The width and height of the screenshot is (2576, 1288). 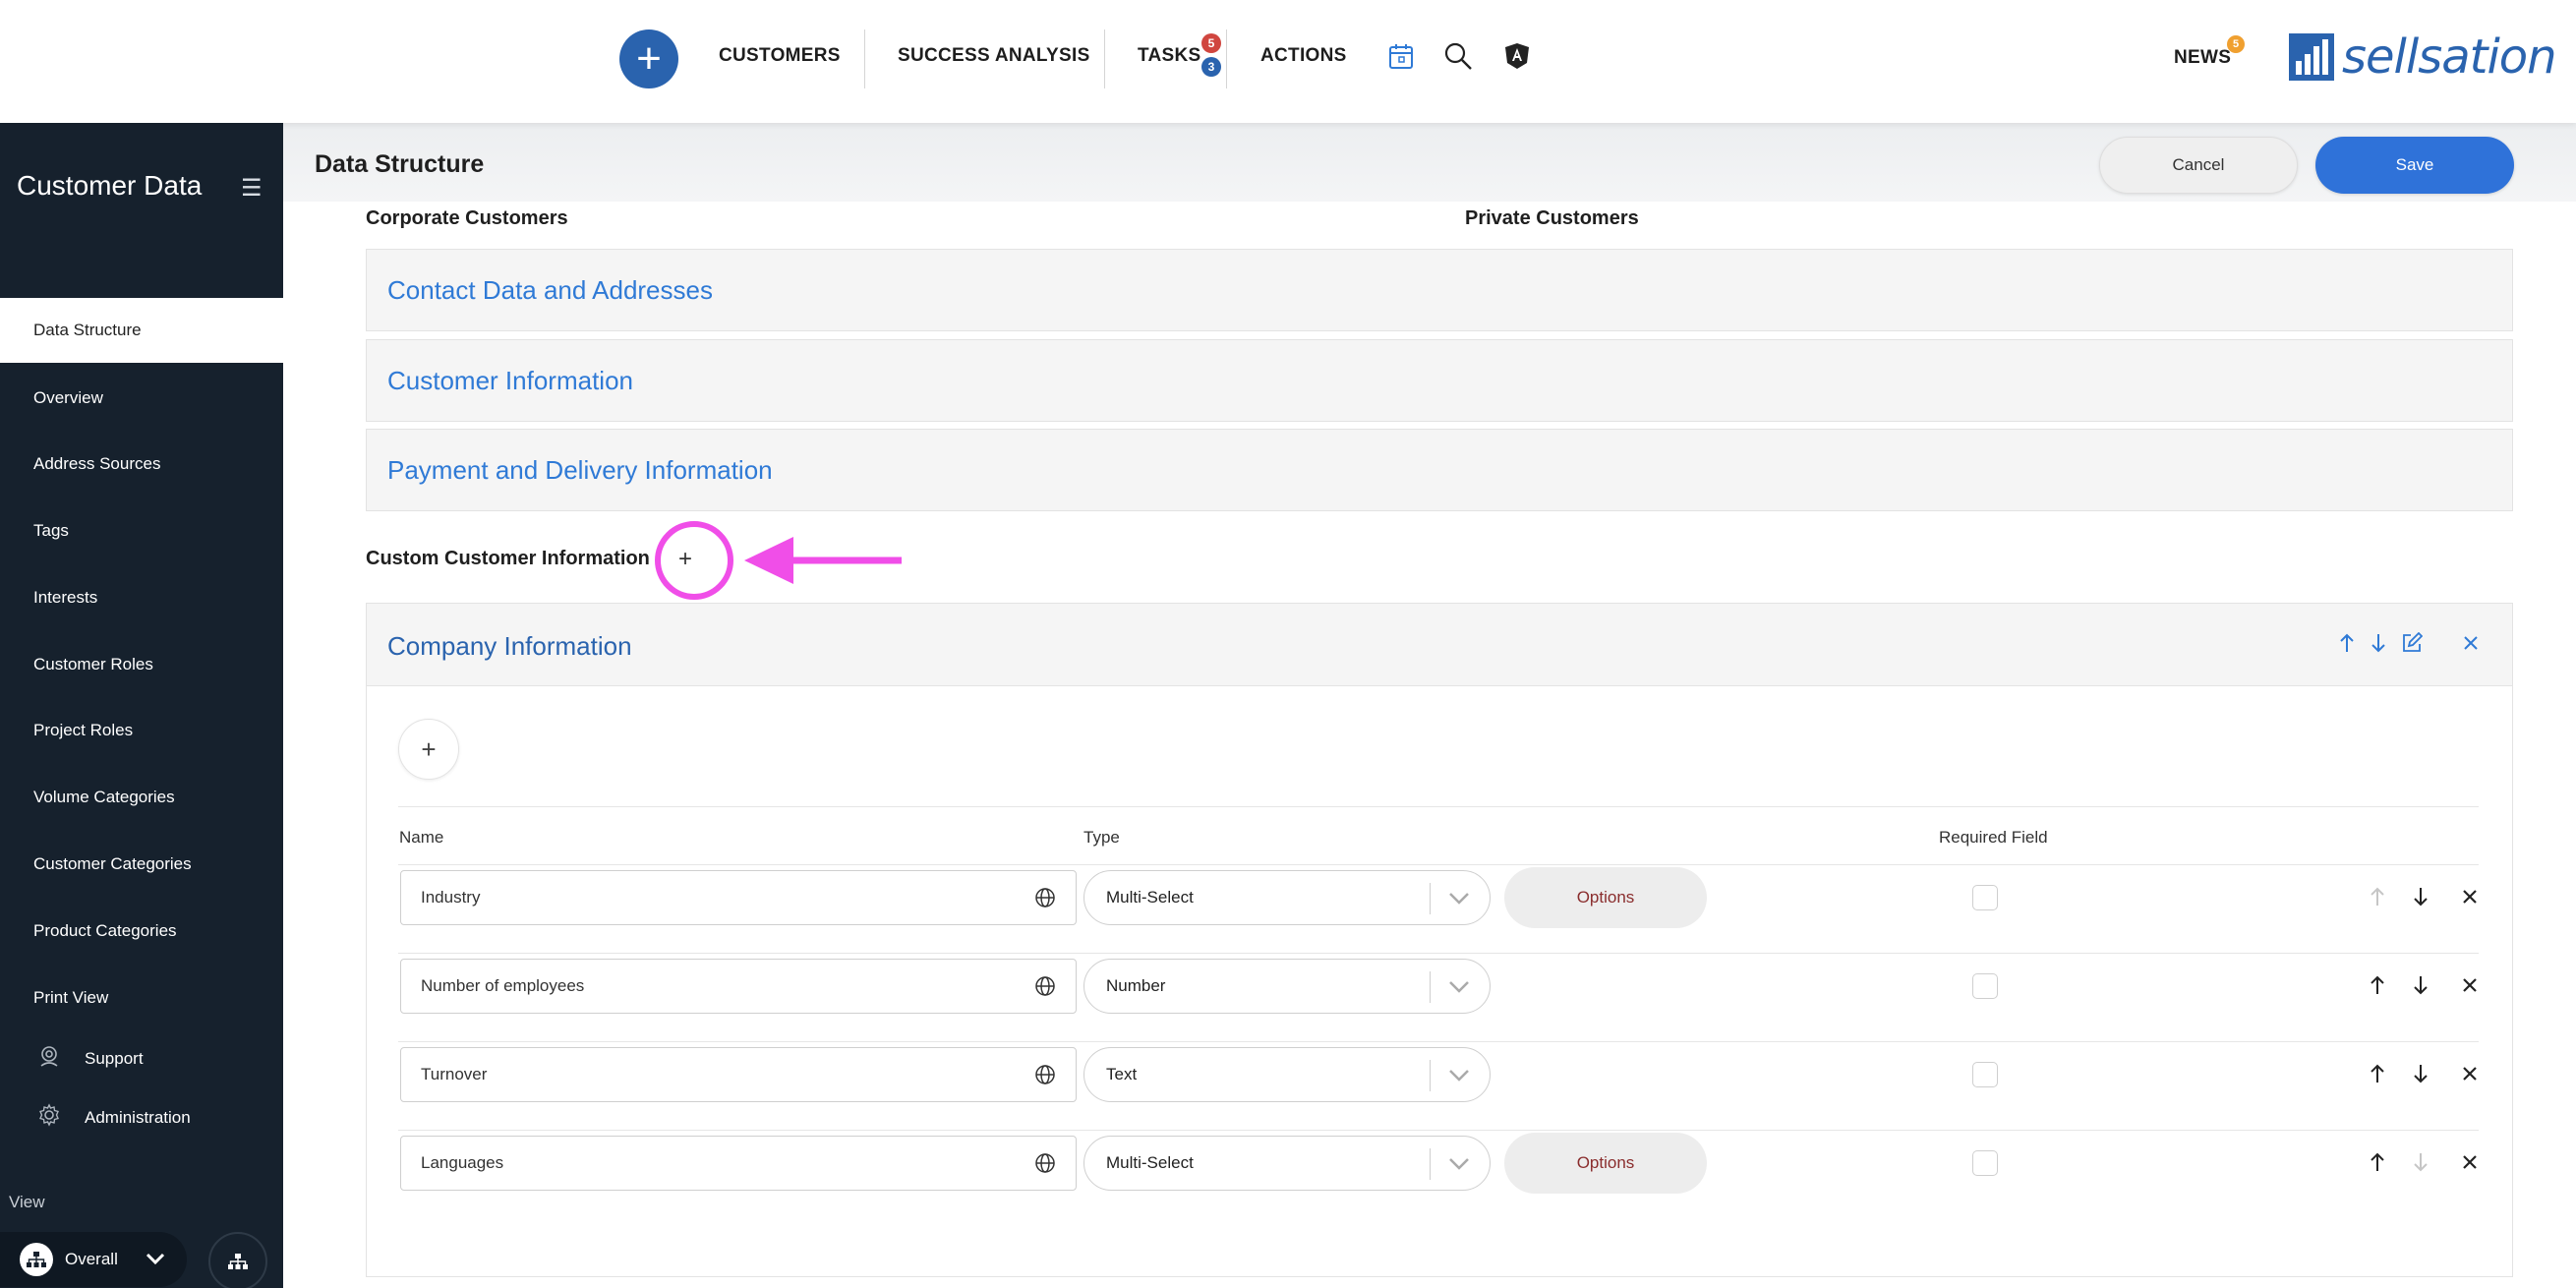 I want to click on field-type-value: Text, so click(x=1122, y=1074).